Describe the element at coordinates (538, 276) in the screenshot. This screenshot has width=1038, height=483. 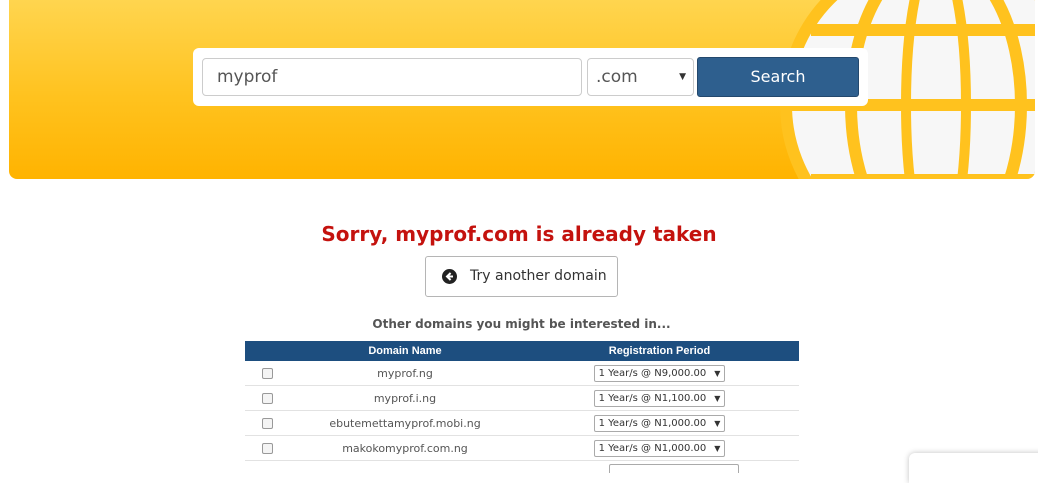
I see `try-another-domain-label: Try another domain` at that location.